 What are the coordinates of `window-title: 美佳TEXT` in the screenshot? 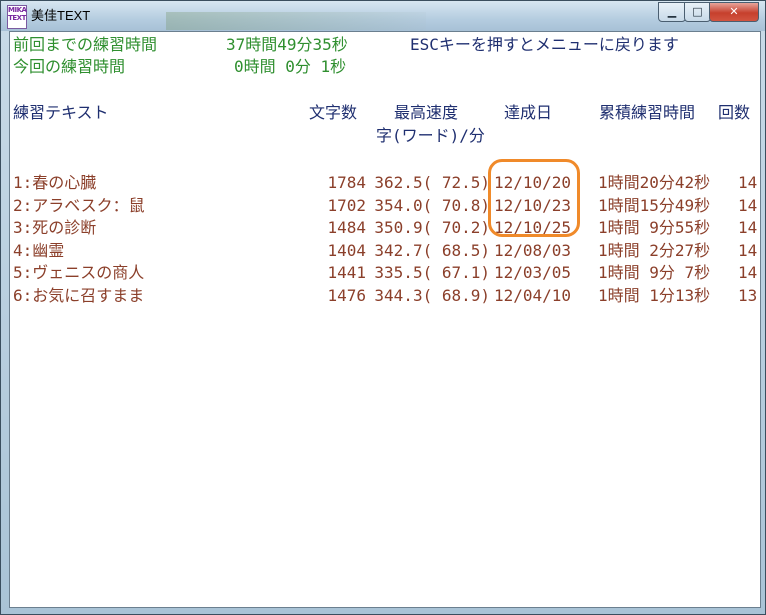 It's located at (61, 15).